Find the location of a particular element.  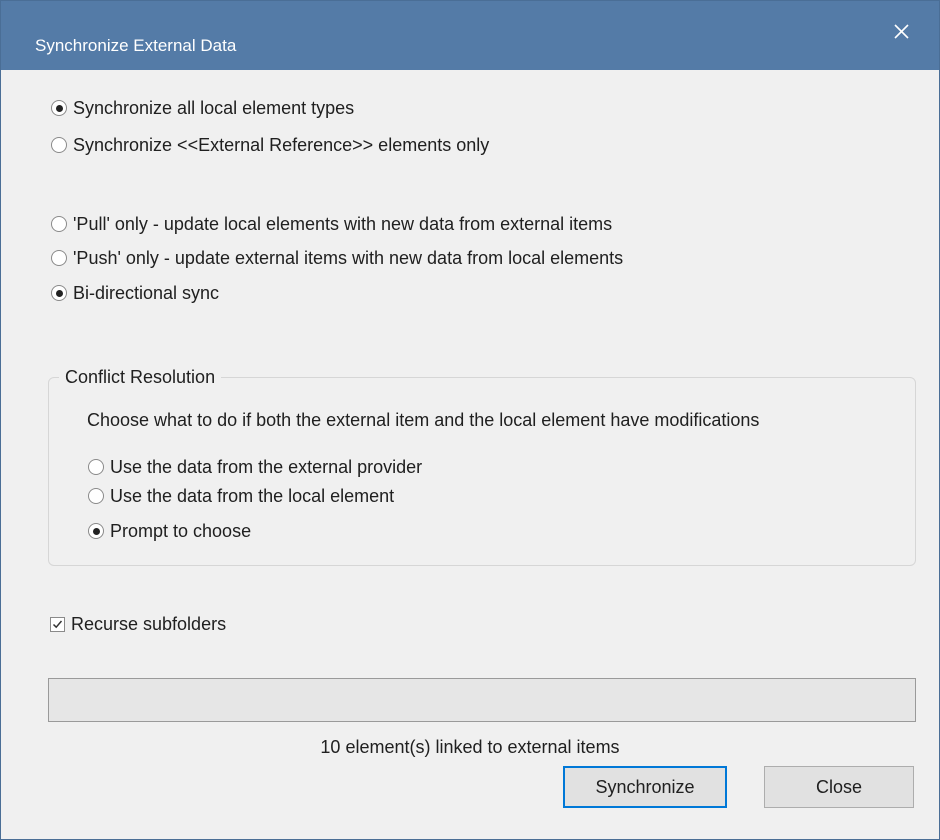

sync-progress-bar is located at coordinates (482, 700).